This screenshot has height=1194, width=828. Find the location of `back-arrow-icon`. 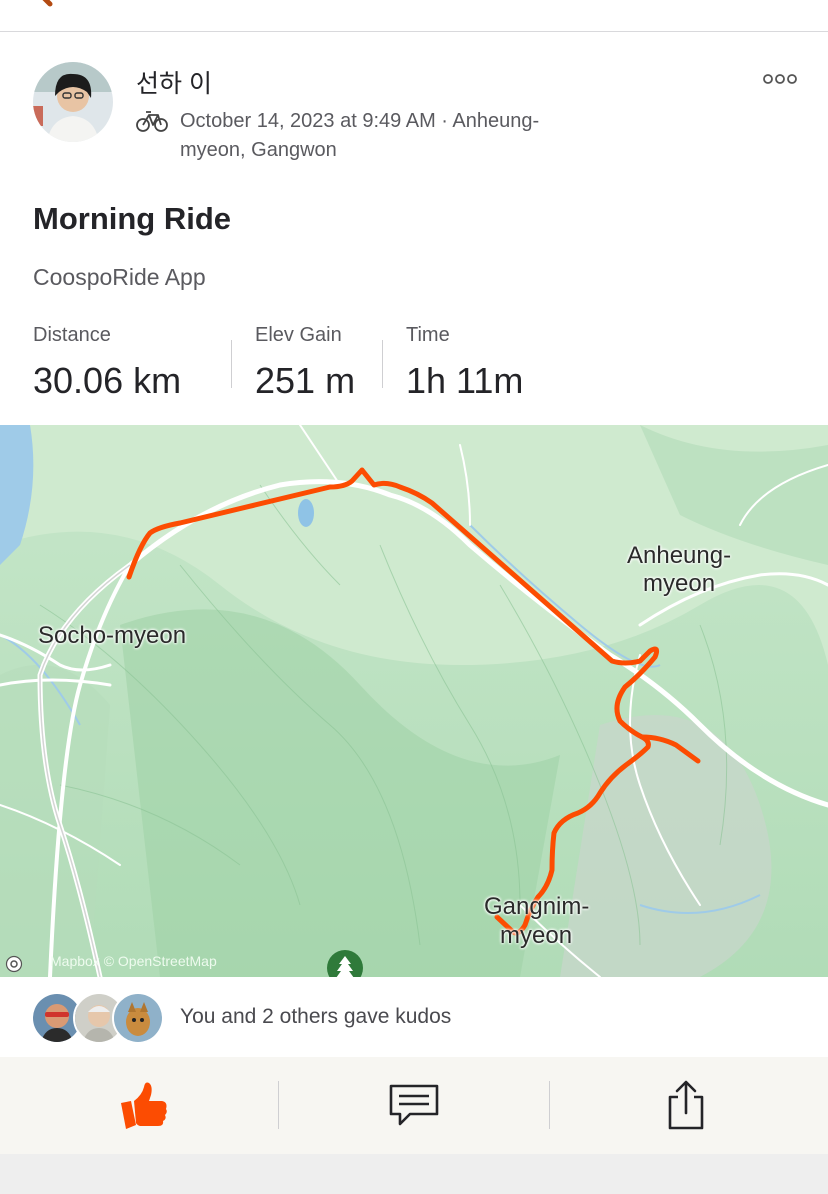

back-arrow-icon is located at coordinates (45, 6).